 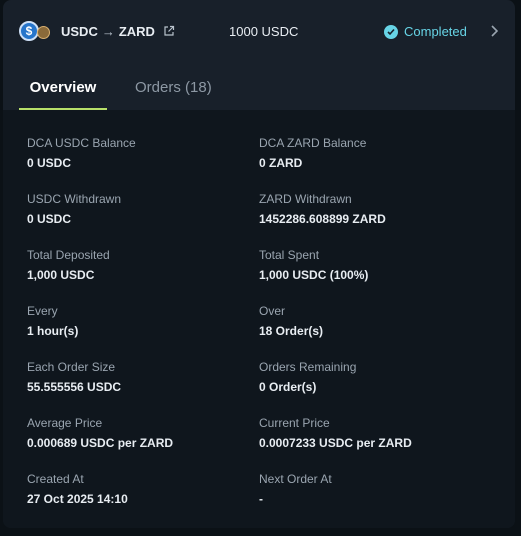 What do you see at coordinates (335, 443) in the screenshot?
I see `detail-value: 0.0007233 USDC per ZARD` at bounding box center [335, 443].